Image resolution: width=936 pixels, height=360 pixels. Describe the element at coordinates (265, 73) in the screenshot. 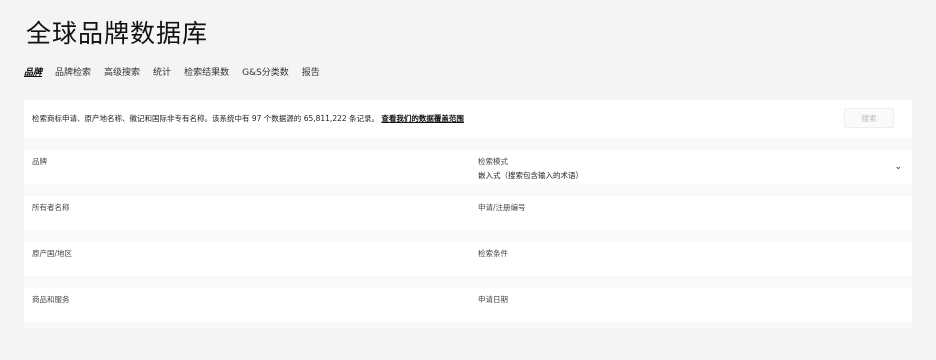

I see `tab-gs-class-count: G&S分类数` at that location.